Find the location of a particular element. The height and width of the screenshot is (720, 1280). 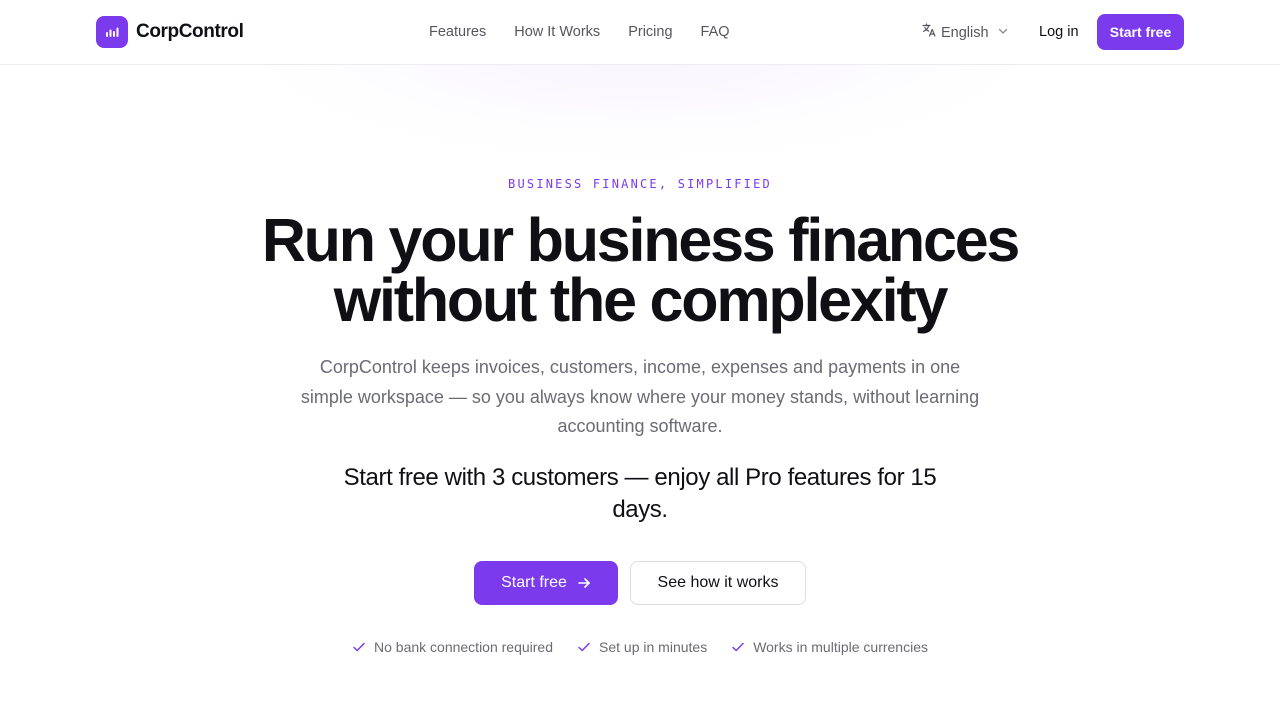

badge-item: Works in multiple currencies is located at coordinates (829, 647).